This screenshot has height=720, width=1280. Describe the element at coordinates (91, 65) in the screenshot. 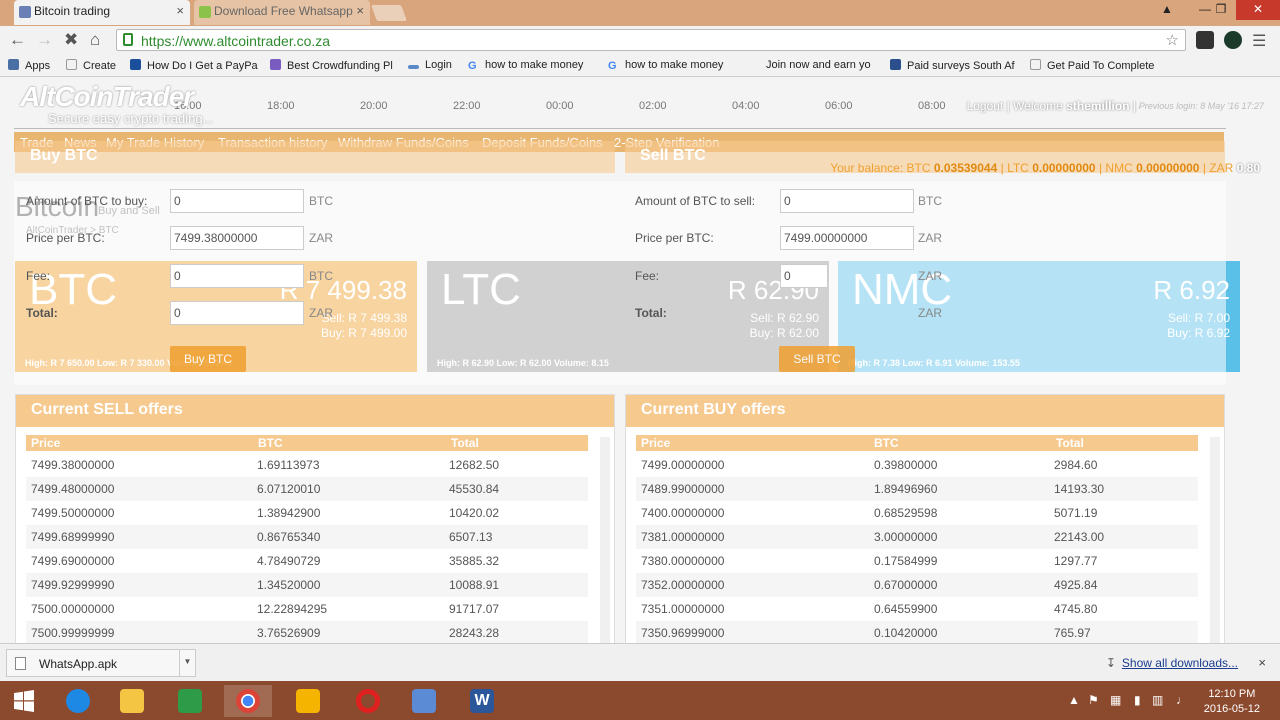

I see `bookmark-create: Create` at that location.